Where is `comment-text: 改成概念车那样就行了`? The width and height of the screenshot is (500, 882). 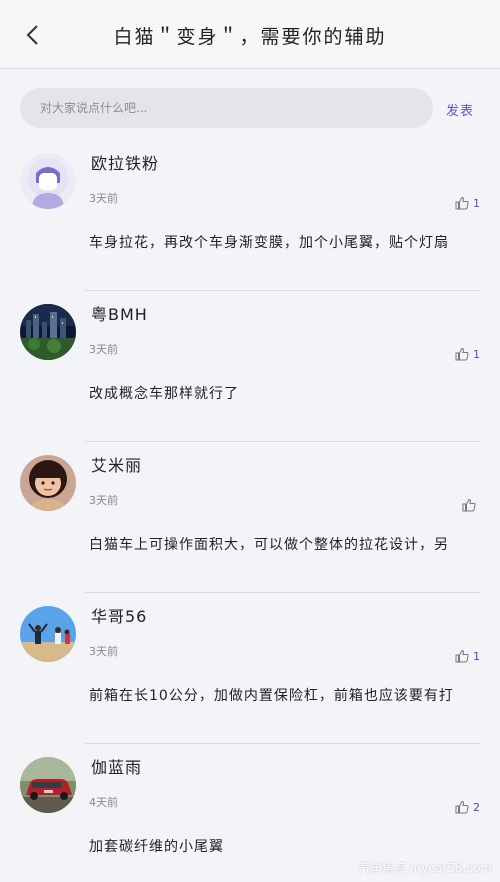
comment-text: 改成概念车那样就行了 is located at coordinates (164, 394).